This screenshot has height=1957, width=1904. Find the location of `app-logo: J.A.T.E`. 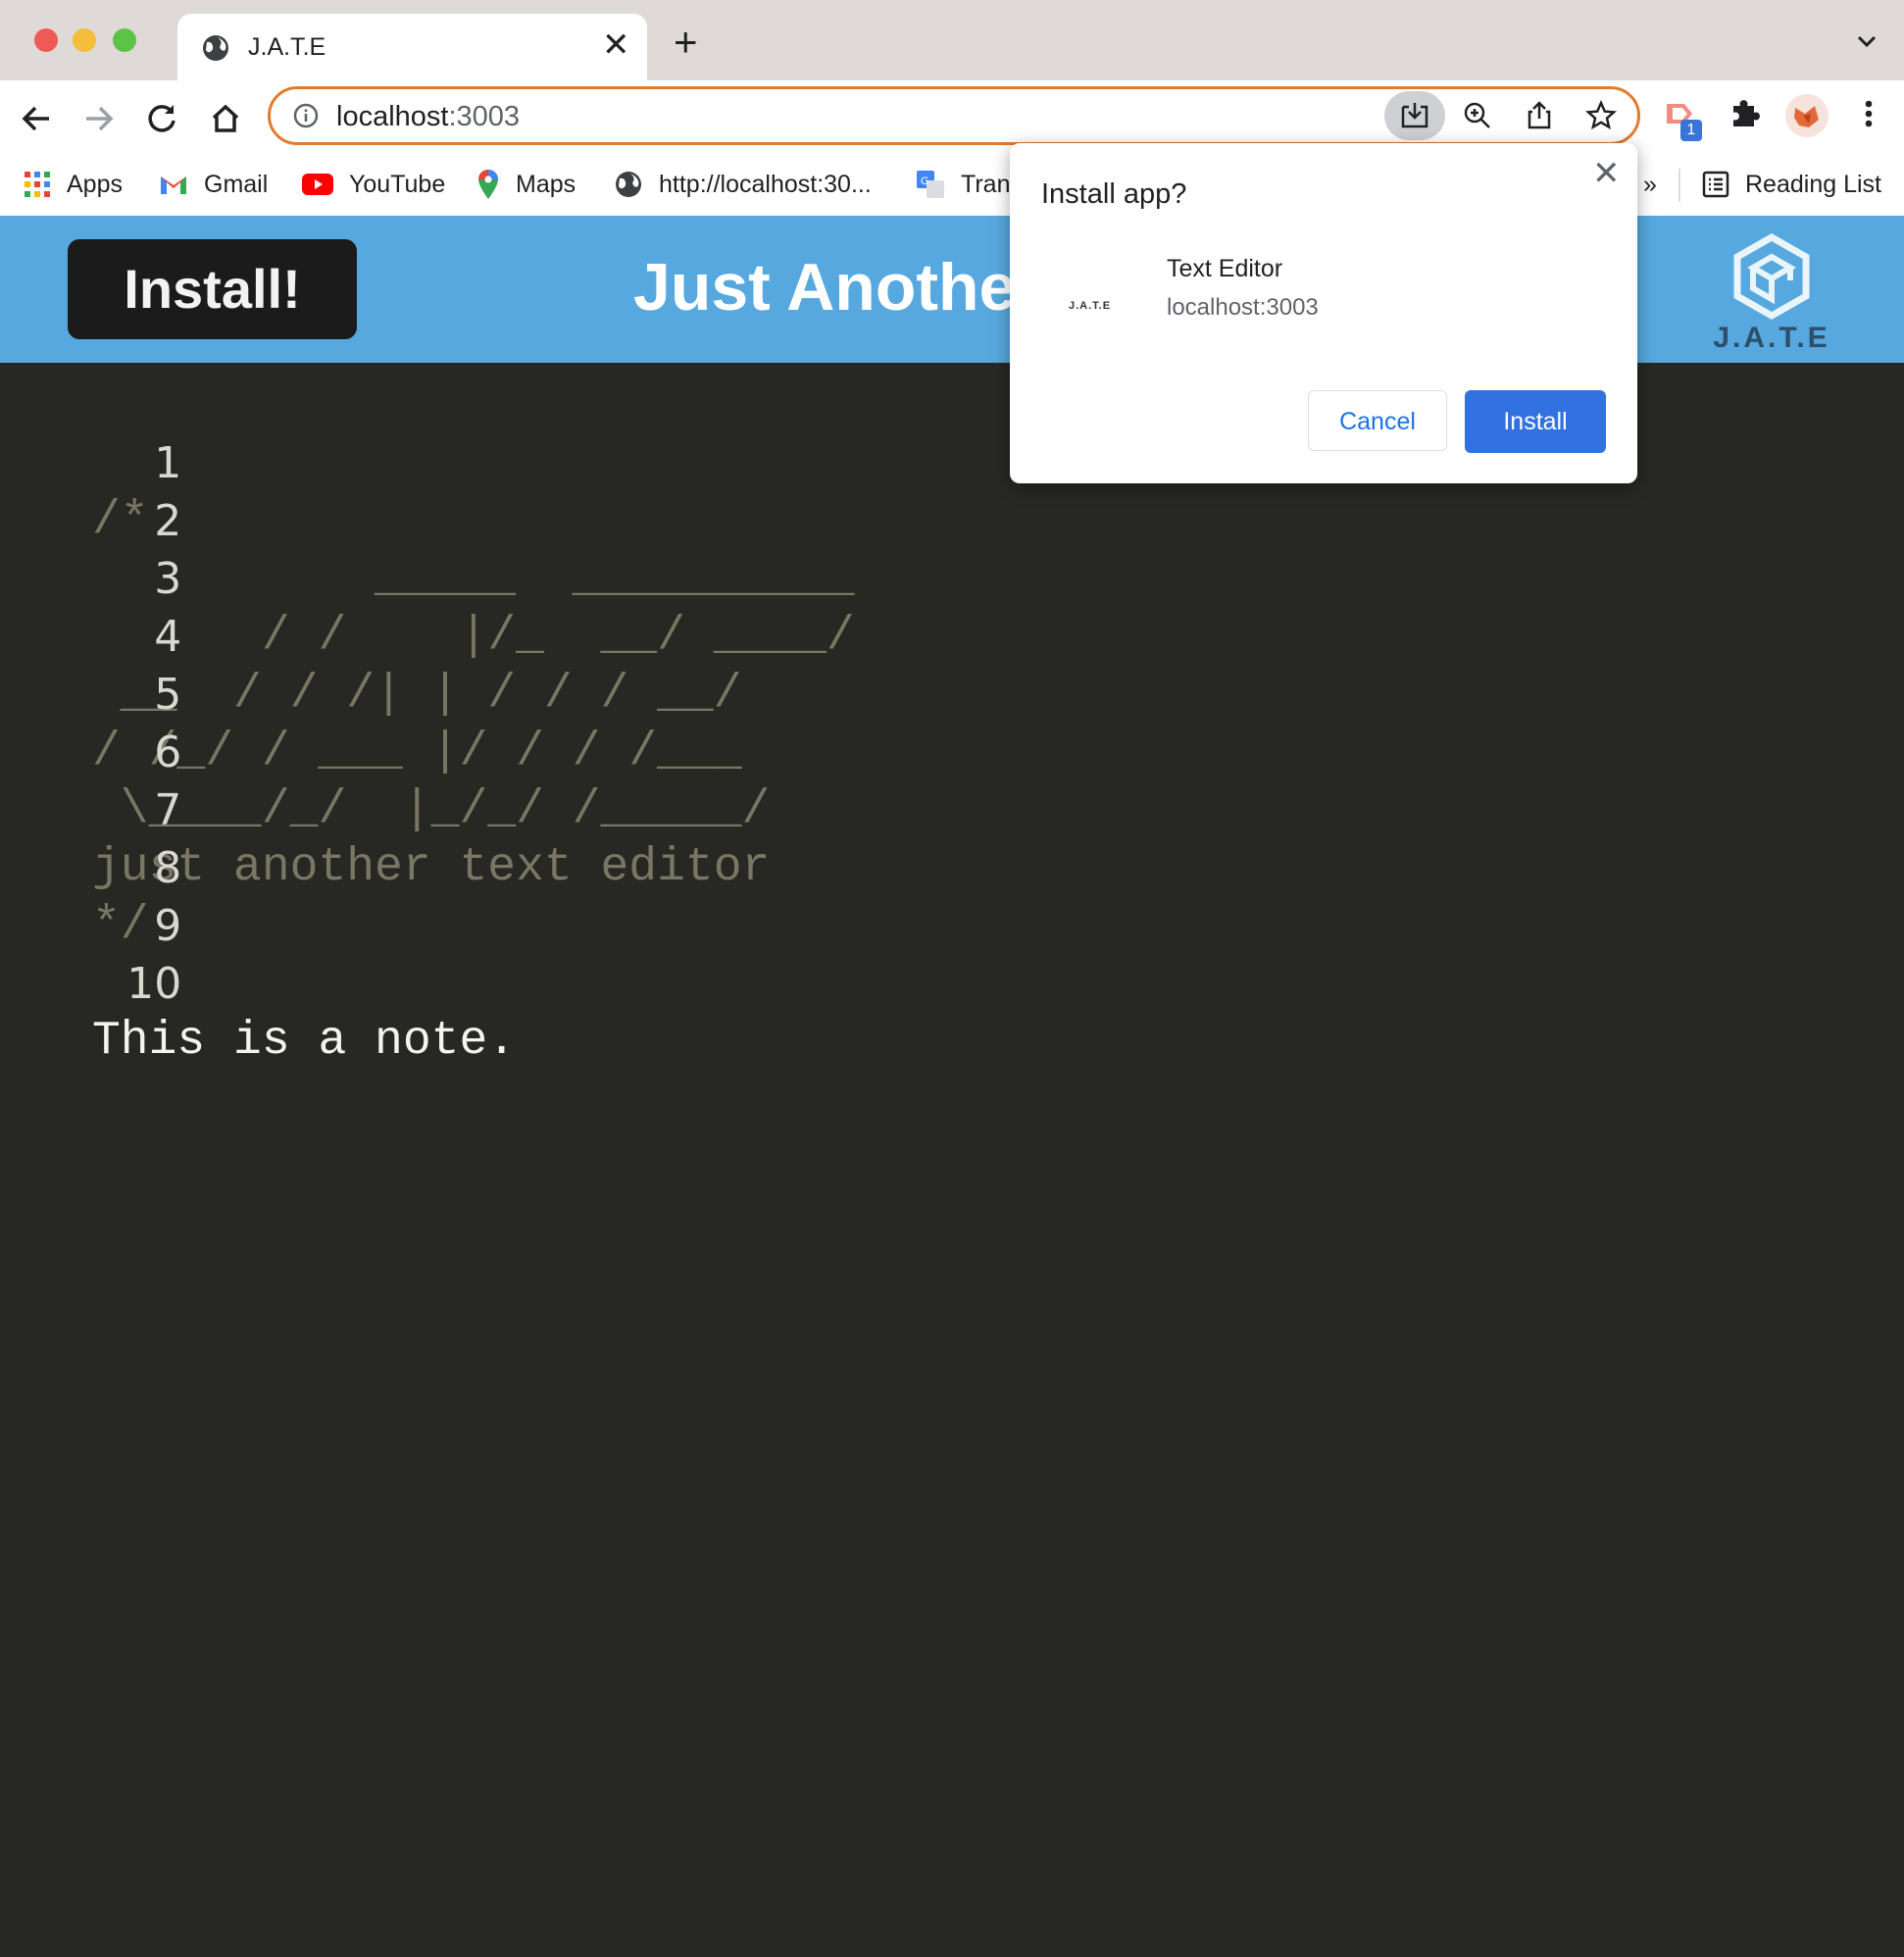

app-logo: J.A.T.E is located at coordinates (1771, 291).